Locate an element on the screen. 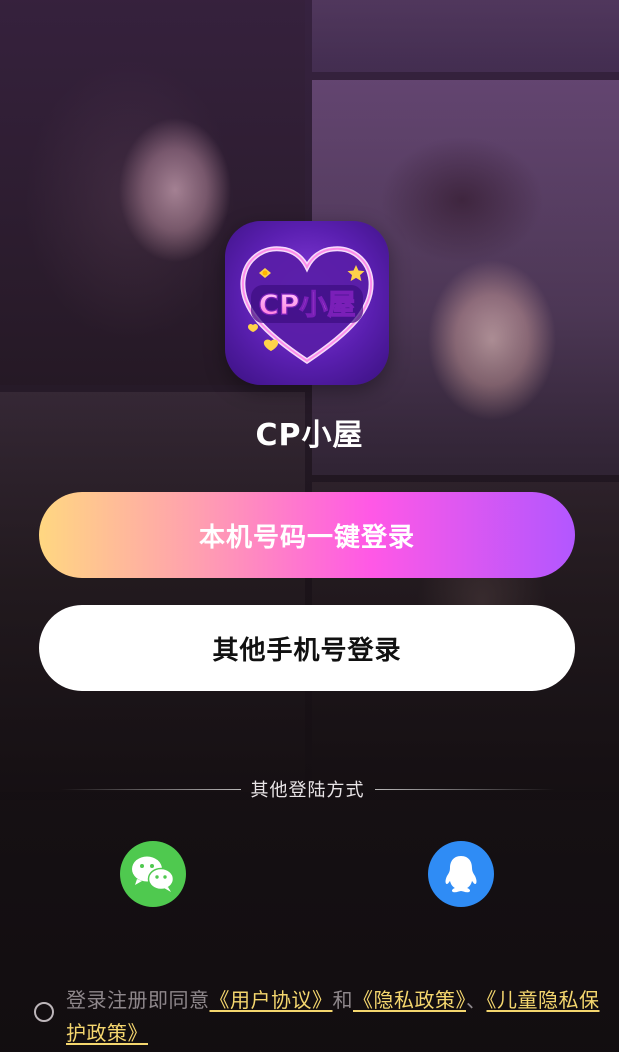  qq-icon is located at coordinates (461, 874).